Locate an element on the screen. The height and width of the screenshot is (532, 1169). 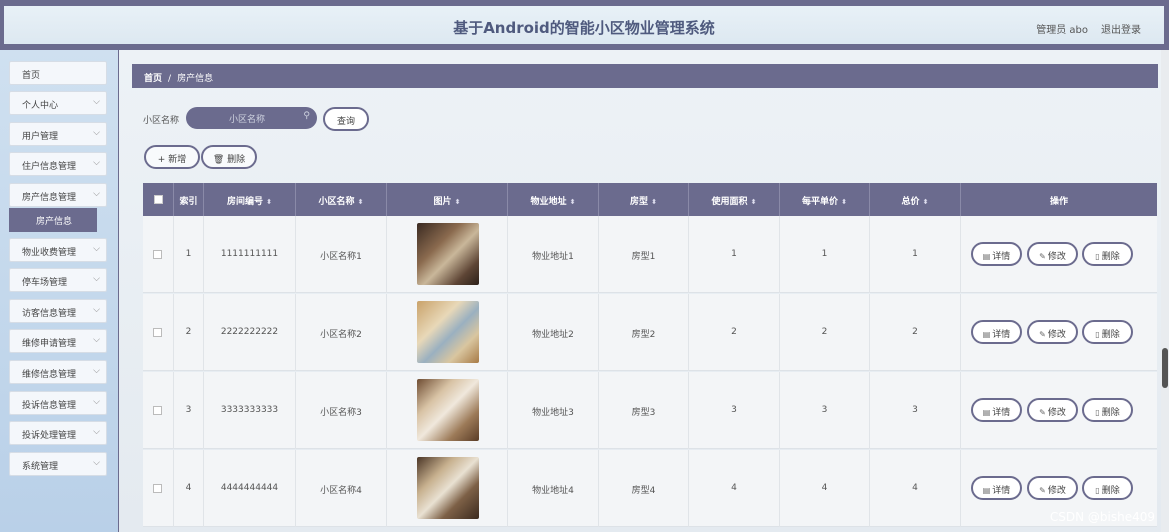
sidebar-item-label: 首页 is located at coordinates (31, 76).